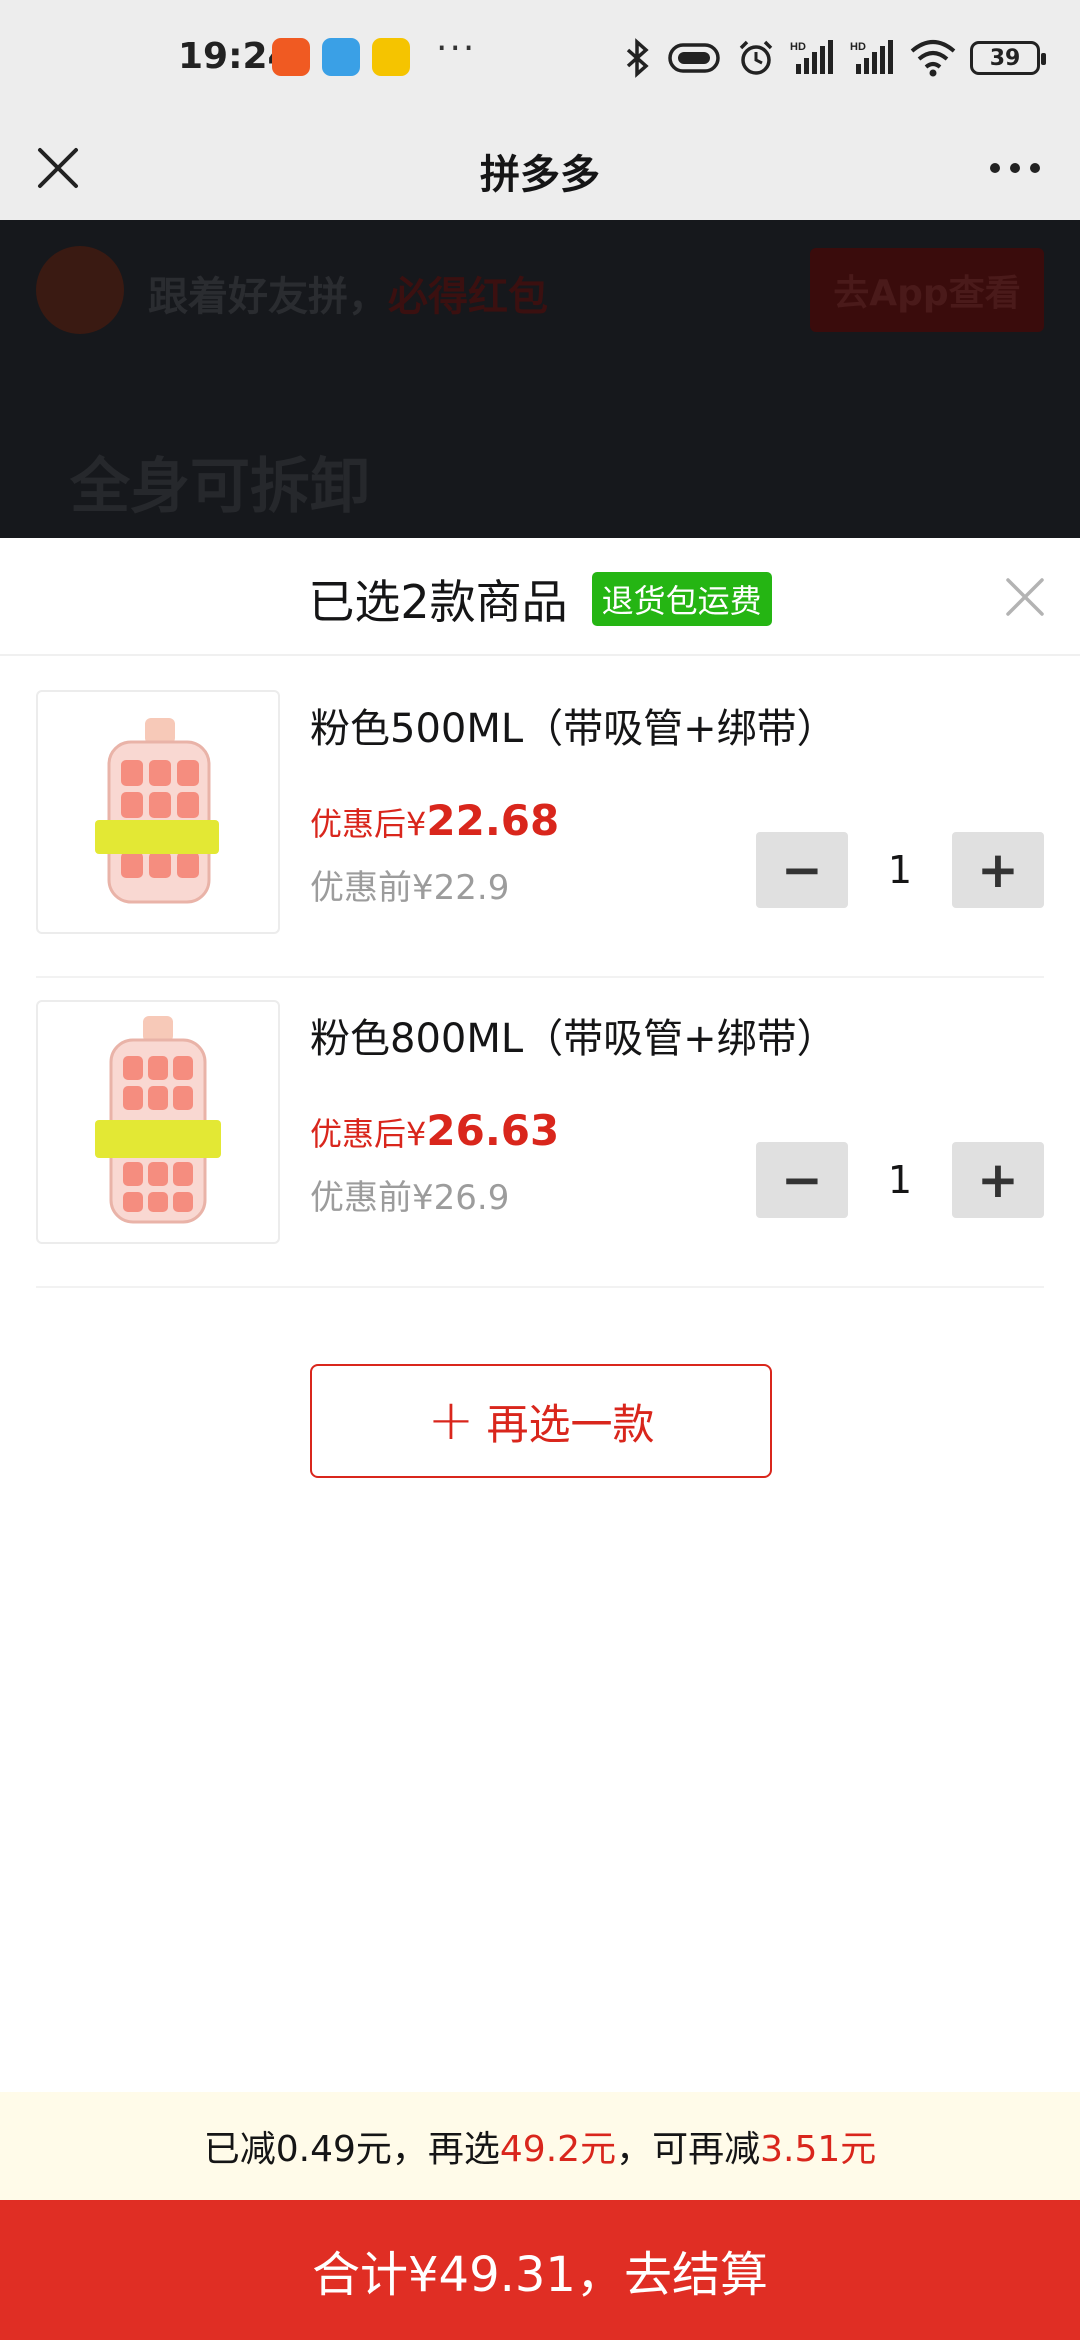  I want to click on avatar, so click(80, 290).